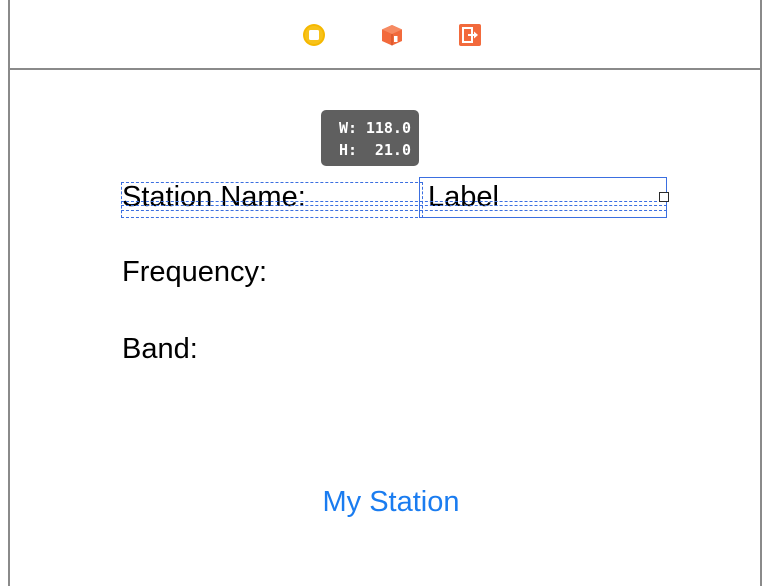 The width and height of the screenshot is (762, 586). Describe the element at coordinates (664, 197) in the screenshot. I see `resize-handle` at that location.